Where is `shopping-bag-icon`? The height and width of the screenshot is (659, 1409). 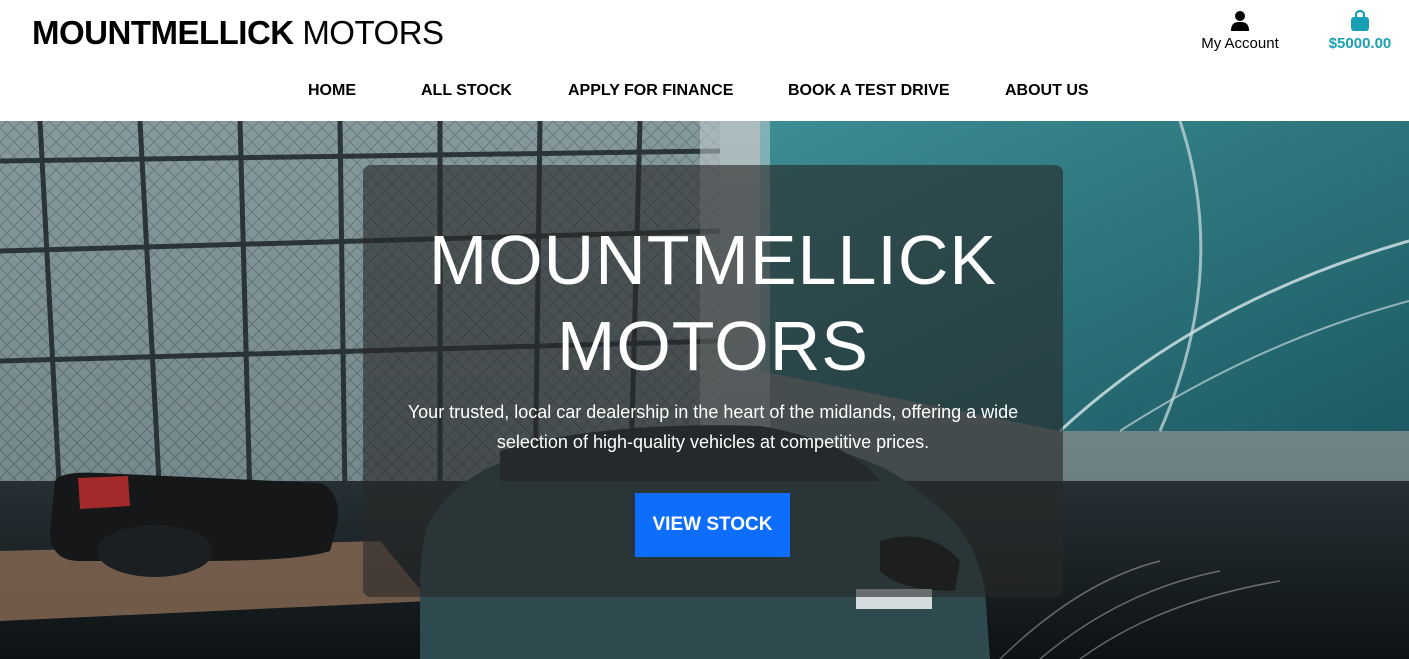
shopping-bag-icon is located at coordinates (1360, 20).